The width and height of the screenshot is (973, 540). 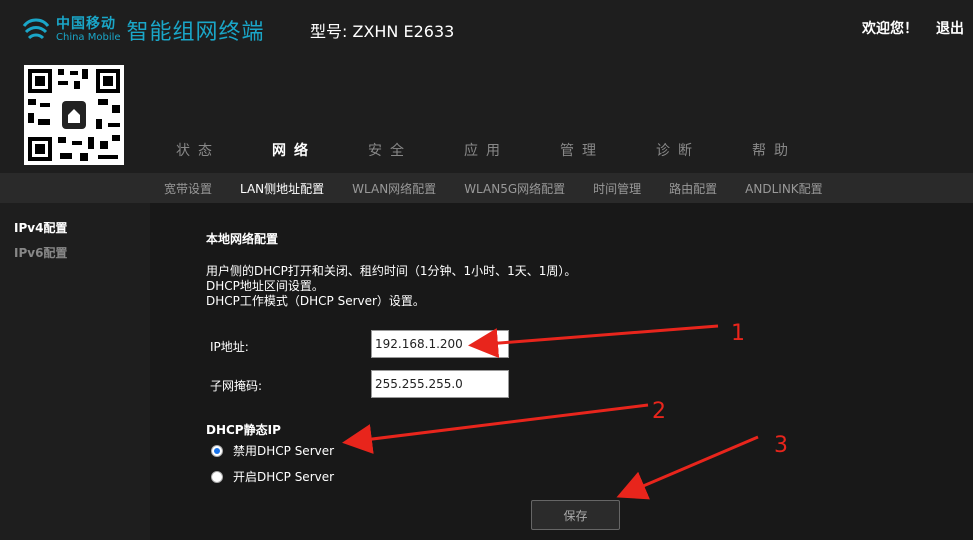 I want to click on subnav-lan-address: LAN侧地址配置, so click(x=282, y=188).